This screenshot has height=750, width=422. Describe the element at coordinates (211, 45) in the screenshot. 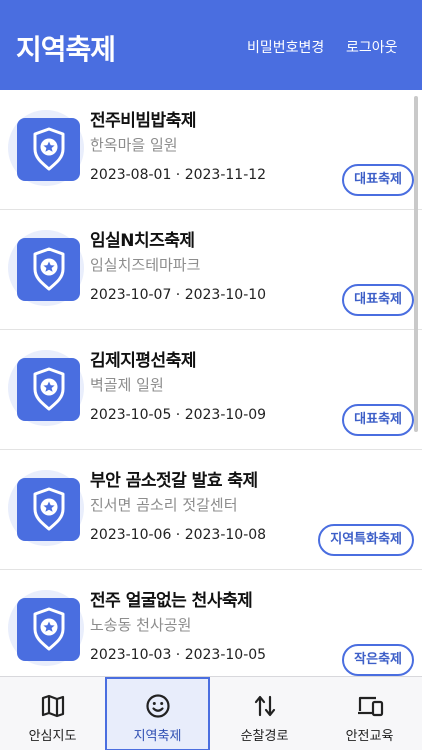

I see `top-header: 지역축제 비밀번호변경 로그아웃` at that location.